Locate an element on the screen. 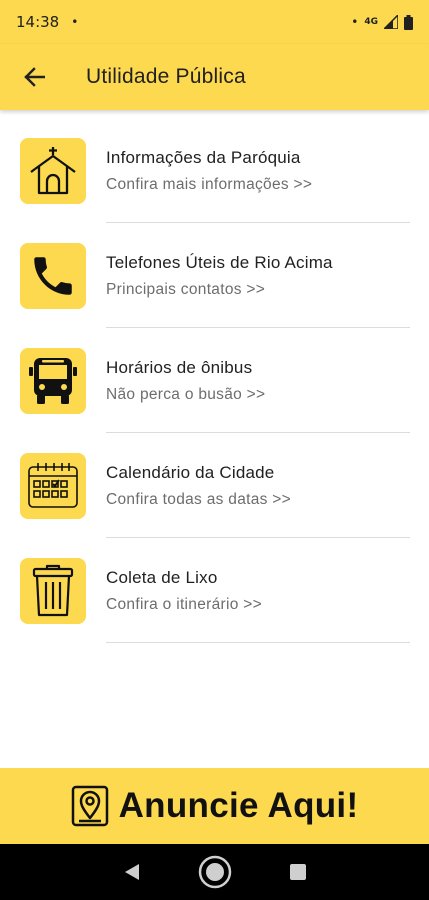 This screenshot has height=900, width=429. arrow-back-icon is located at coordinates (34, 77).